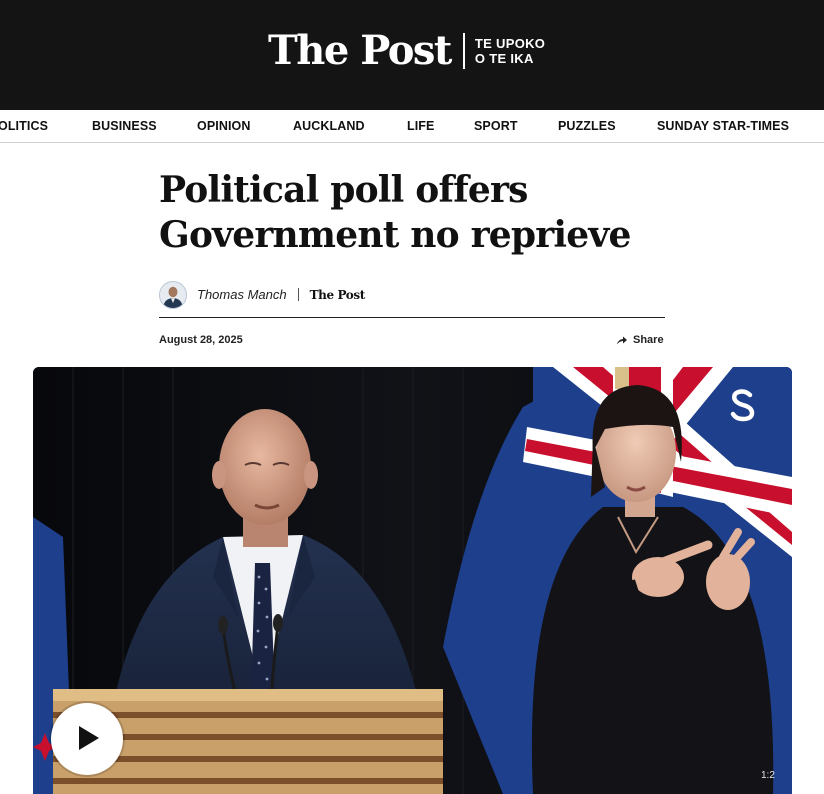  I want to click on play-icon, so click(89, 738).